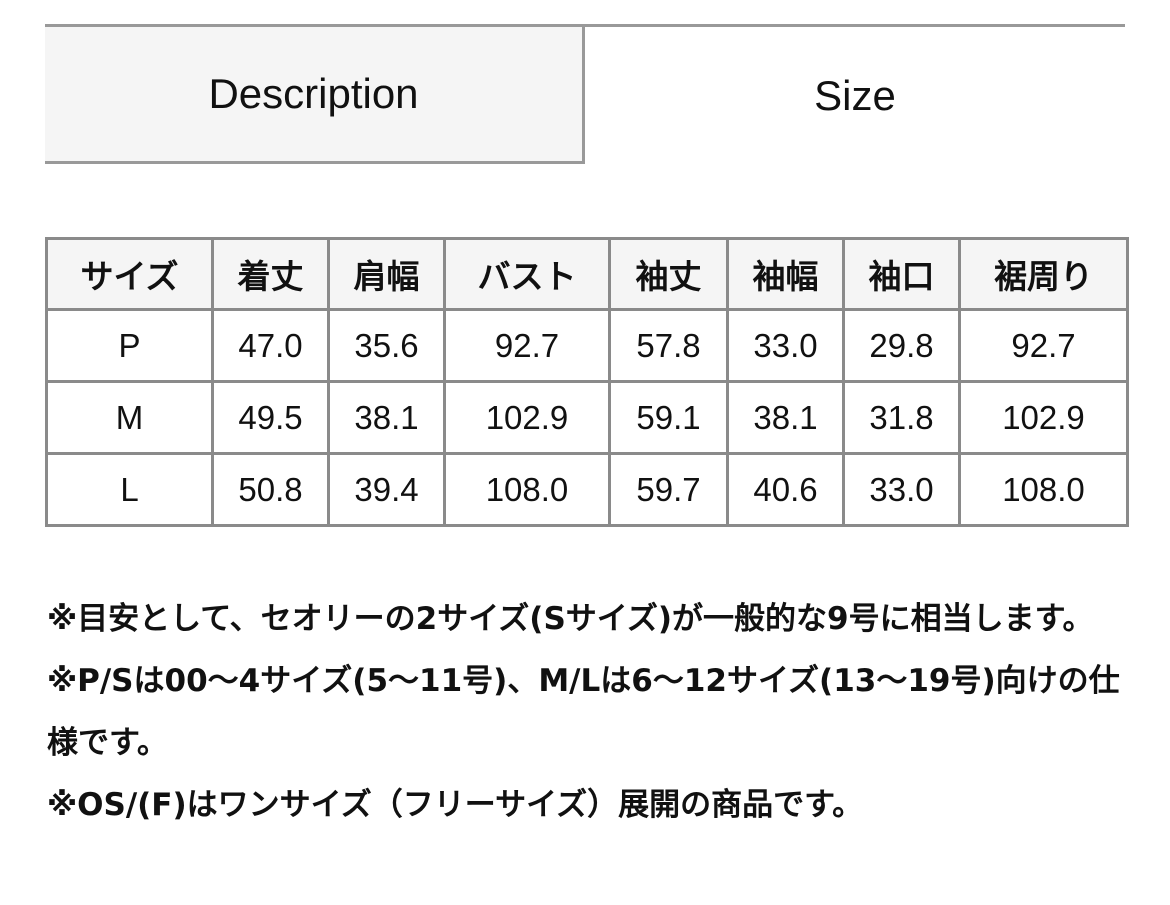 The height and width of the screenshot is (905, 1170). I want to click on table-cell: 59.1, so click(668, 417).